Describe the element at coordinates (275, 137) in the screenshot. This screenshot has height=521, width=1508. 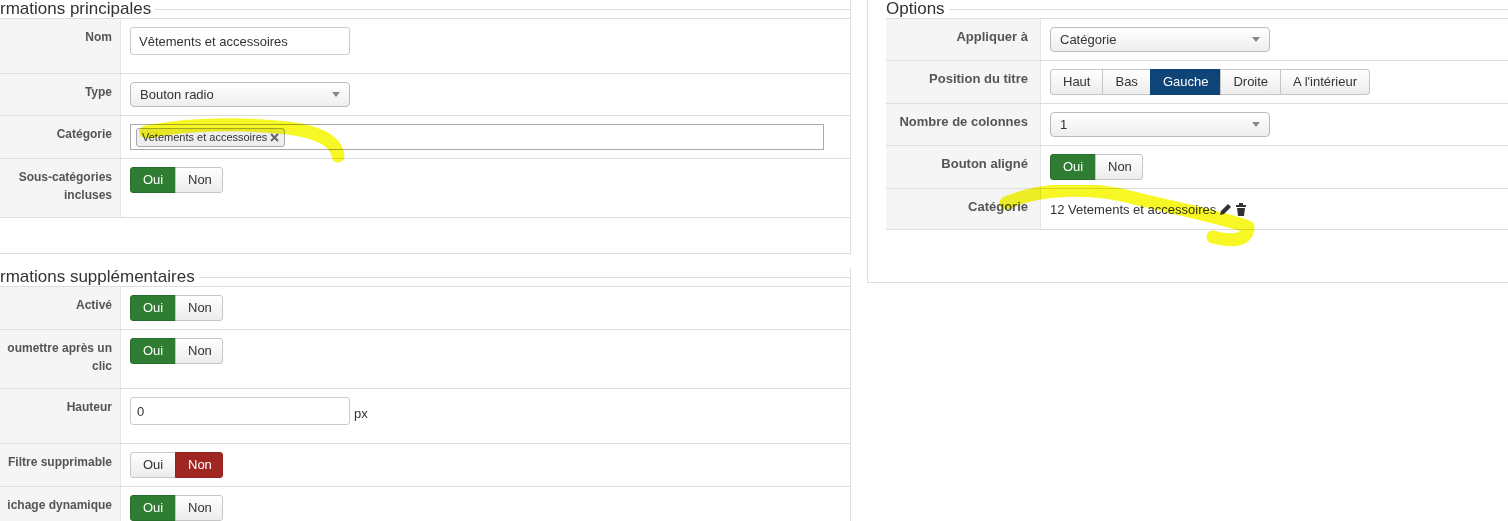
I see `close-icon` at that location.